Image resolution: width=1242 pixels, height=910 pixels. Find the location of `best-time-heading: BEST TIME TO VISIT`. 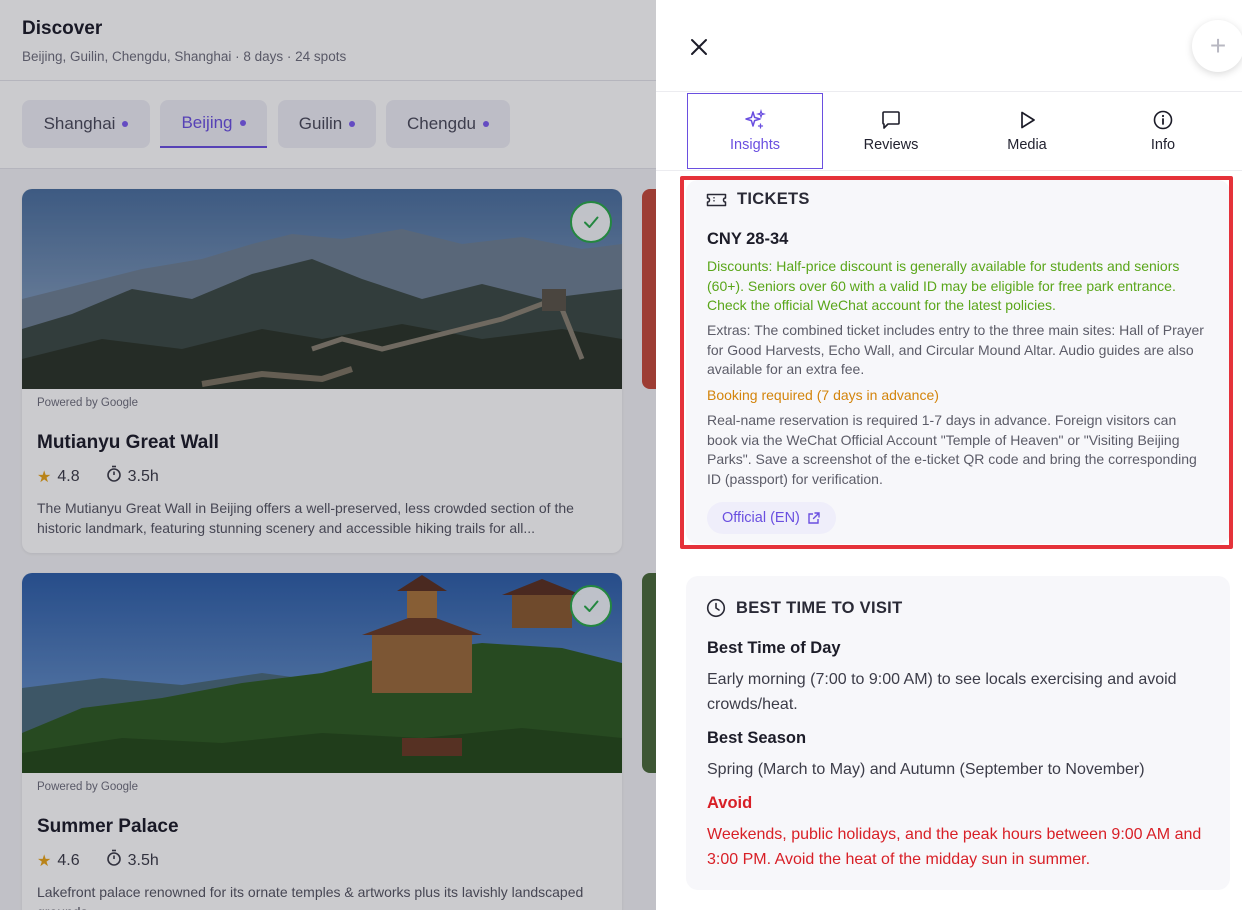

best-time-heading: BEST TIME TO VISIT is located at coordinates (804, 608).